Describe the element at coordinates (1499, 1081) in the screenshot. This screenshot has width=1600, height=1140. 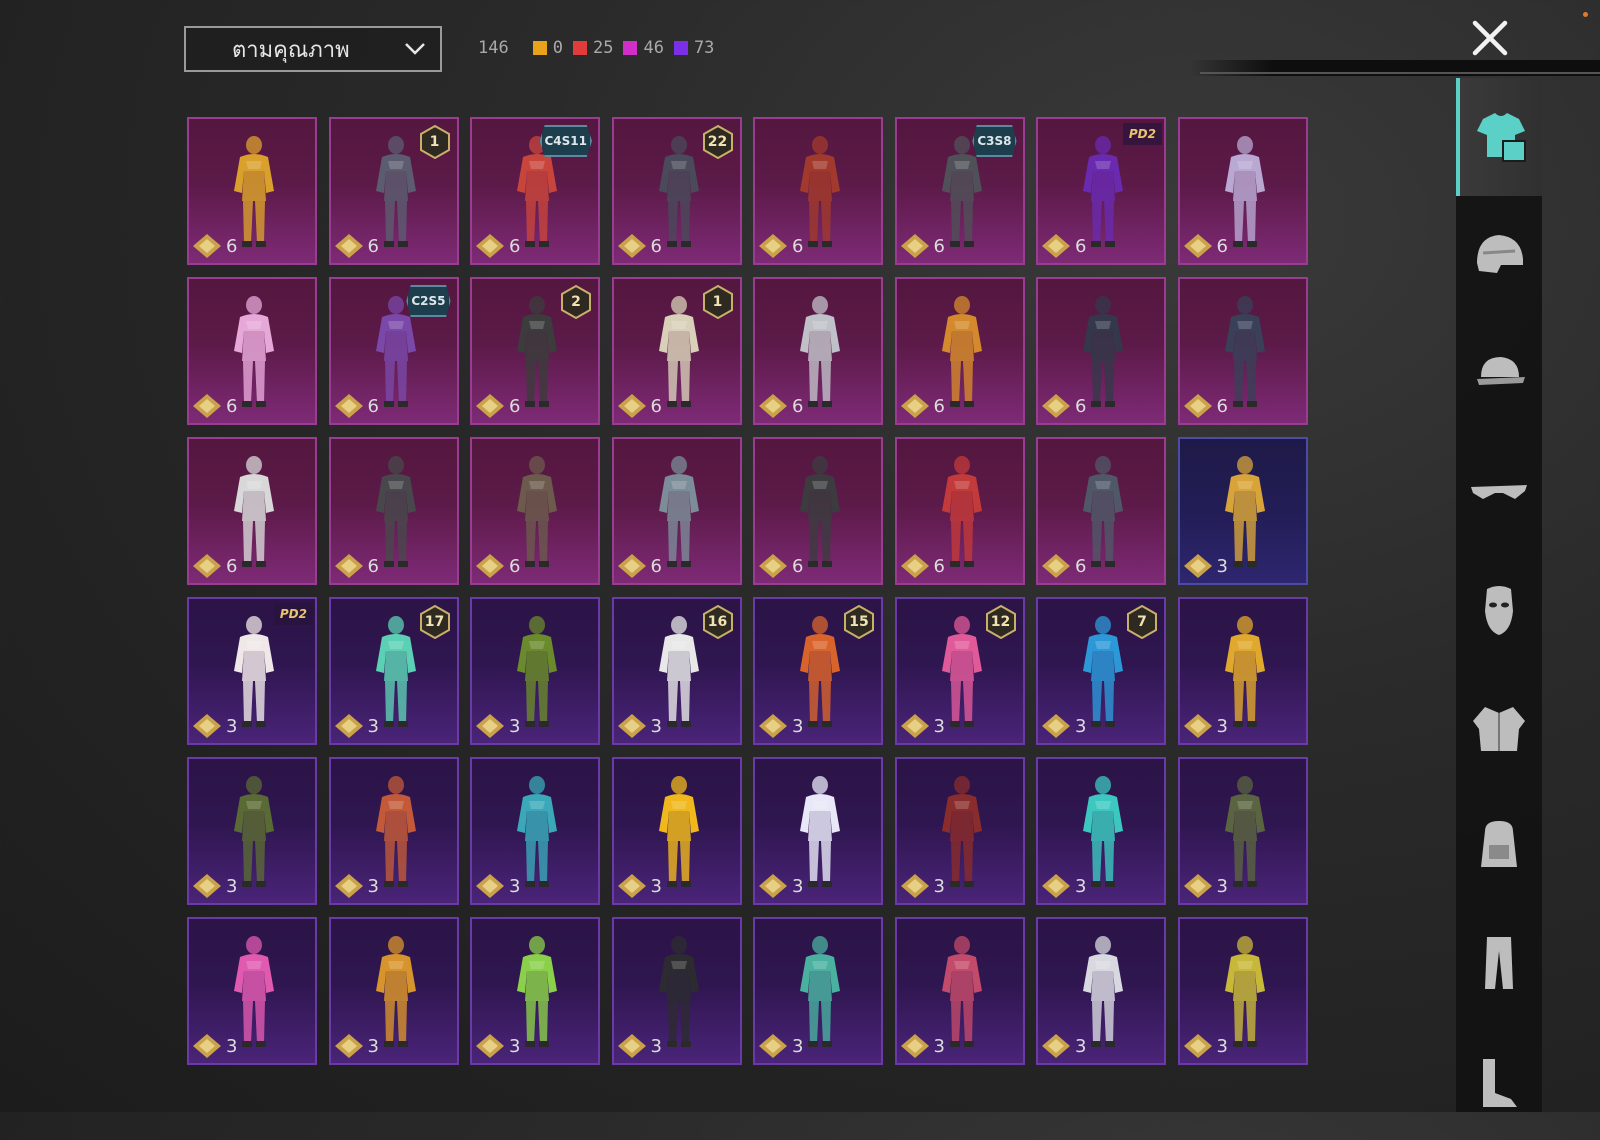
I see `sidebar-item-shoes` at that location.